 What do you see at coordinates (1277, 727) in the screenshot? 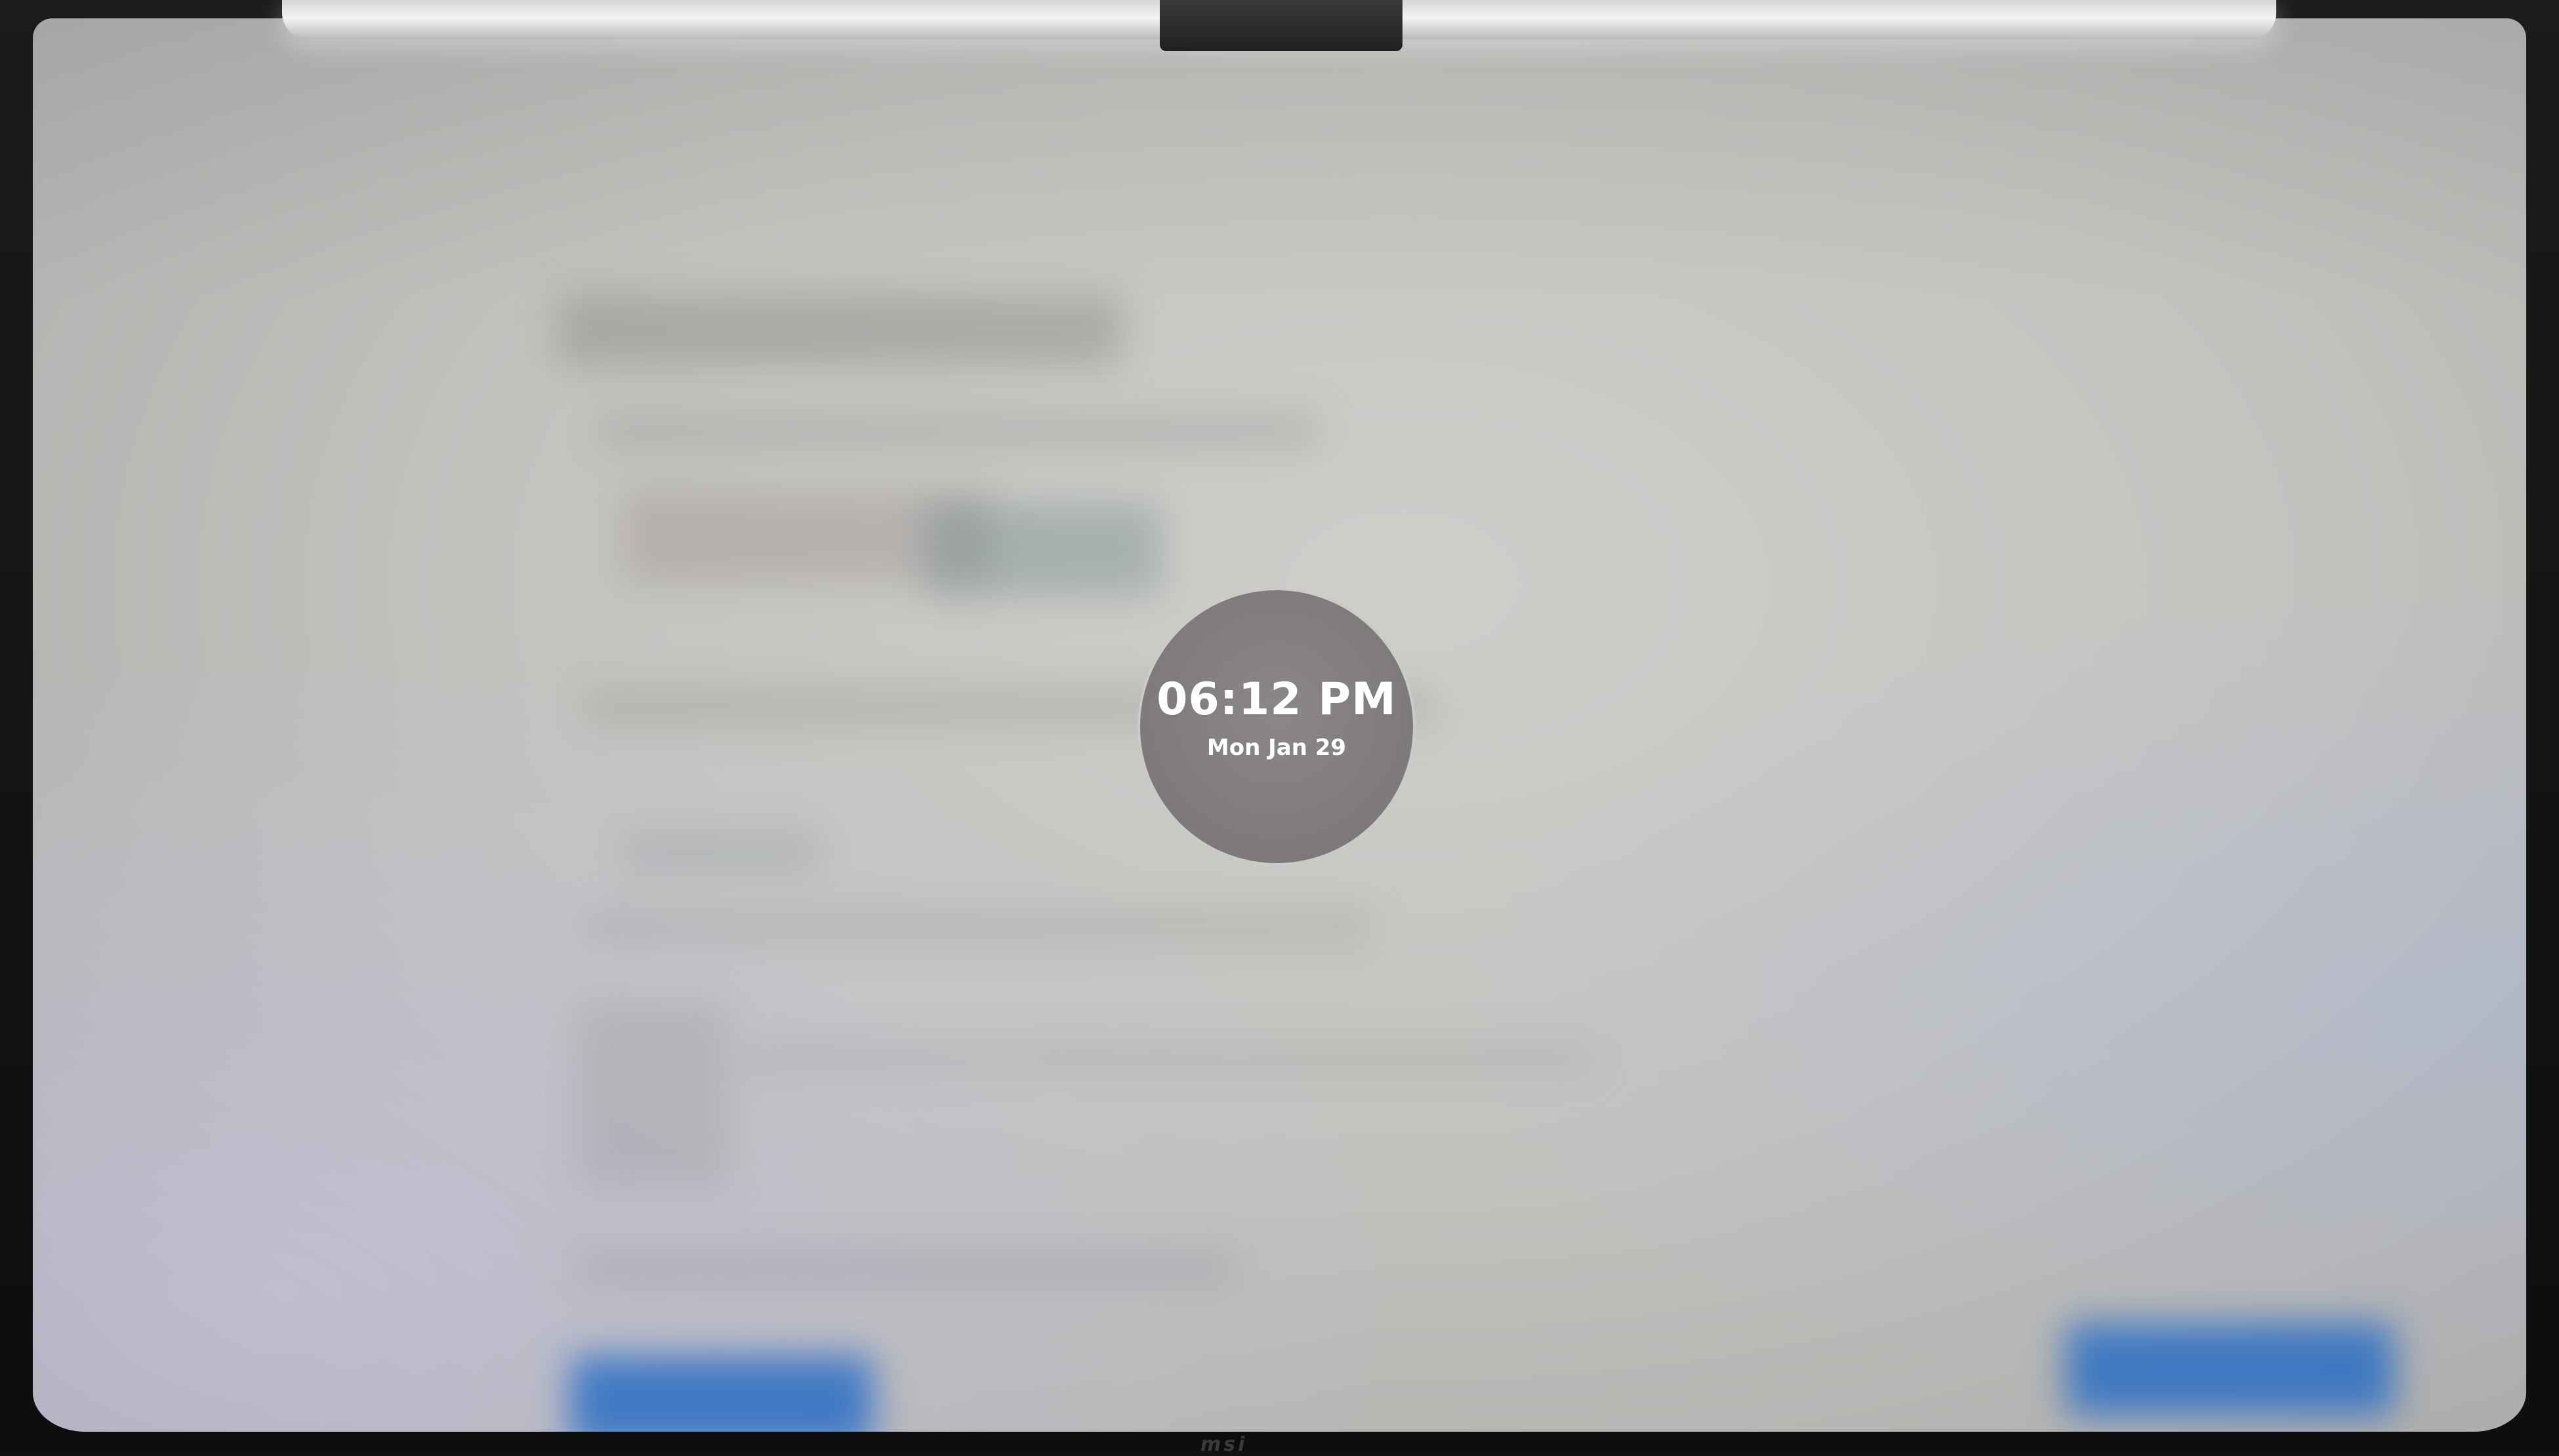
I see `lock-screen-clock: 06:12 PM Mon Jan 29` at bounding box center [1277, 727].